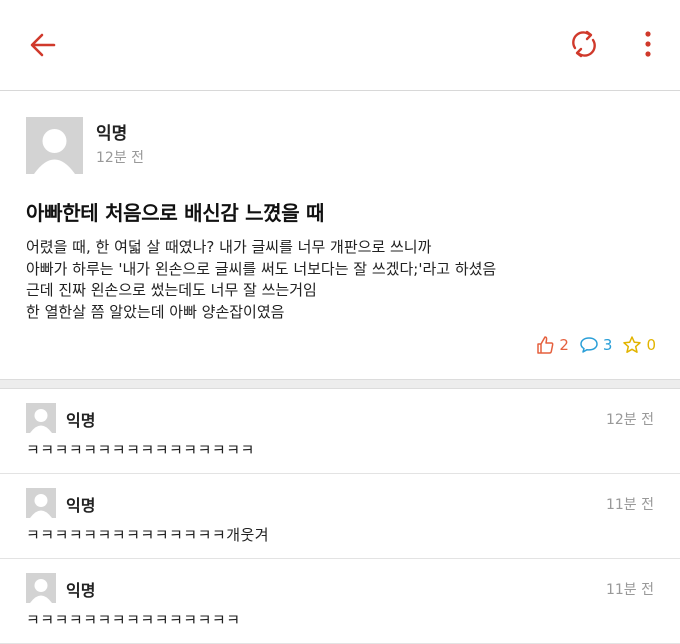 The height and width of the screenshot is (644, 680). What do you see at coordinates (340, 45) in the screenshot?
I see `top-app-bar` at bounding box center [340, 45].